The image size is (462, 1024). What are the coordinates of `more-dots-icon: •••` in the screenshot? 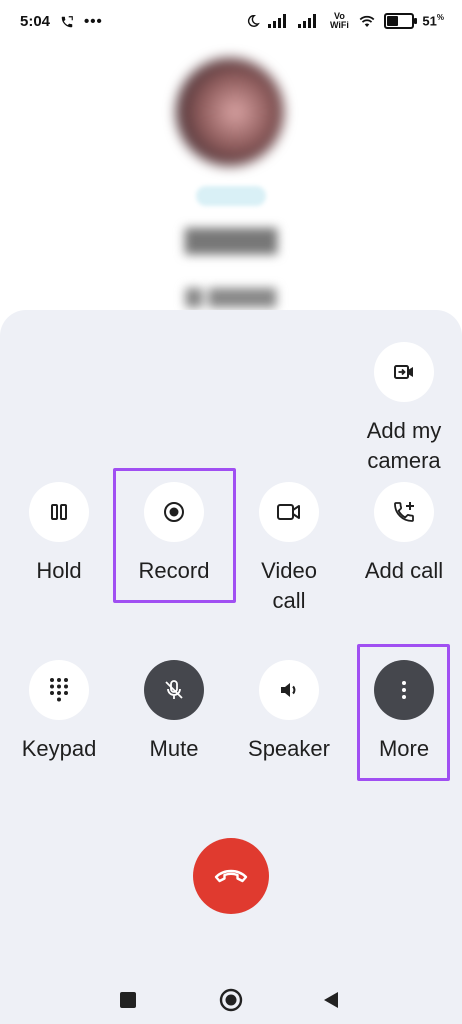 It's located at (93, 21).